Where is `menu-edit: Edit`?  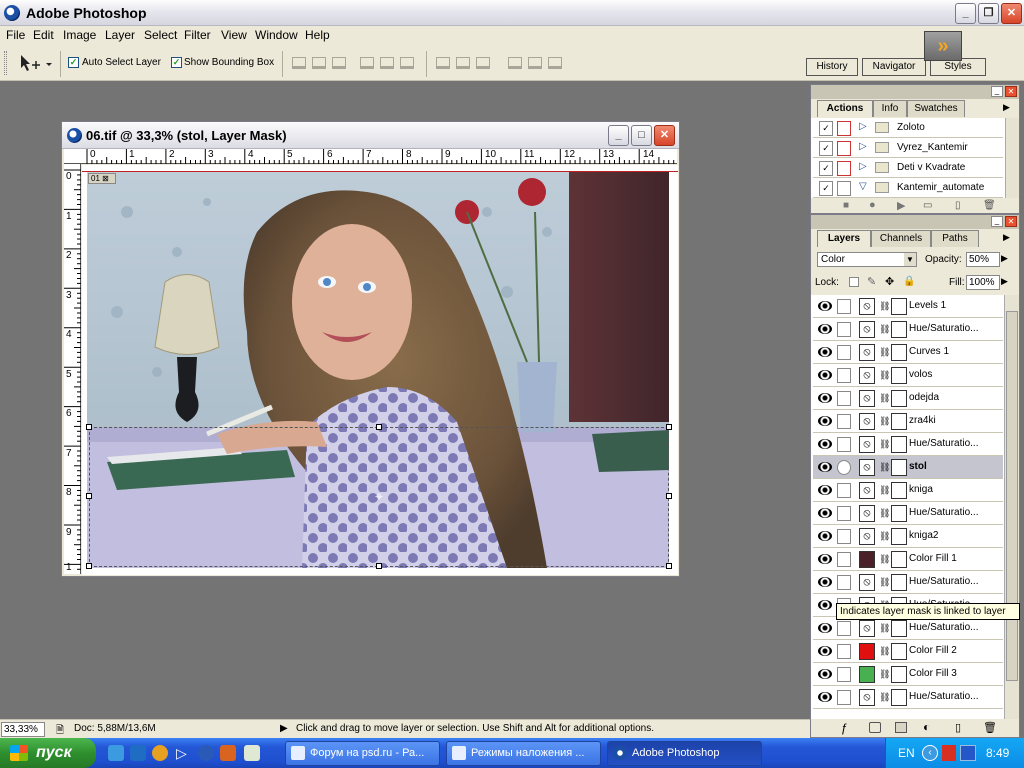
menu-edit: Edit is located at coordinates (43, 35).